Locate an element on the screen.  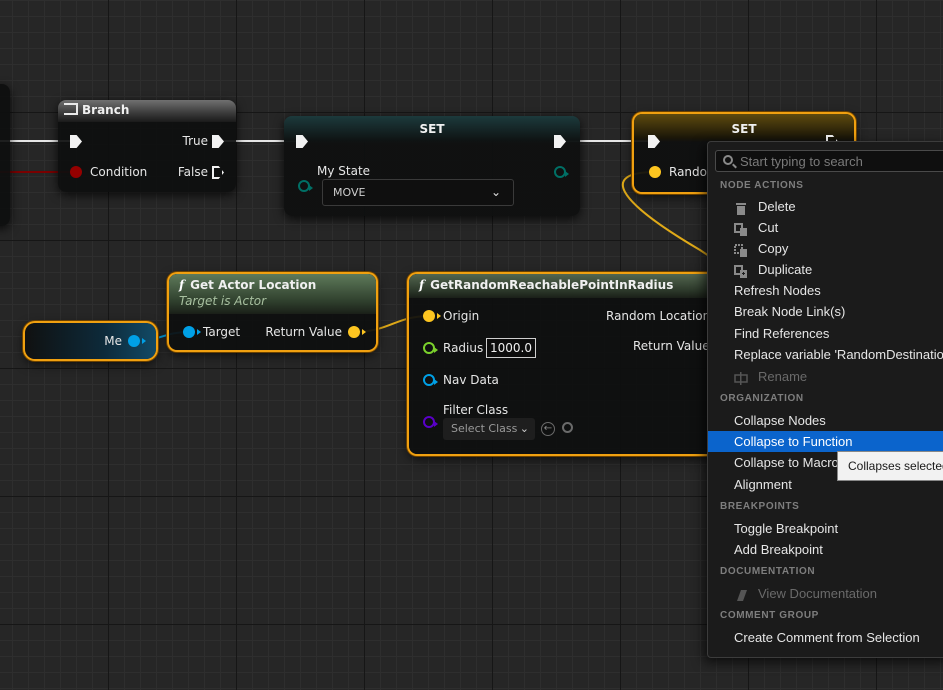
exec-in-pin is located at coordinates (76, 141).